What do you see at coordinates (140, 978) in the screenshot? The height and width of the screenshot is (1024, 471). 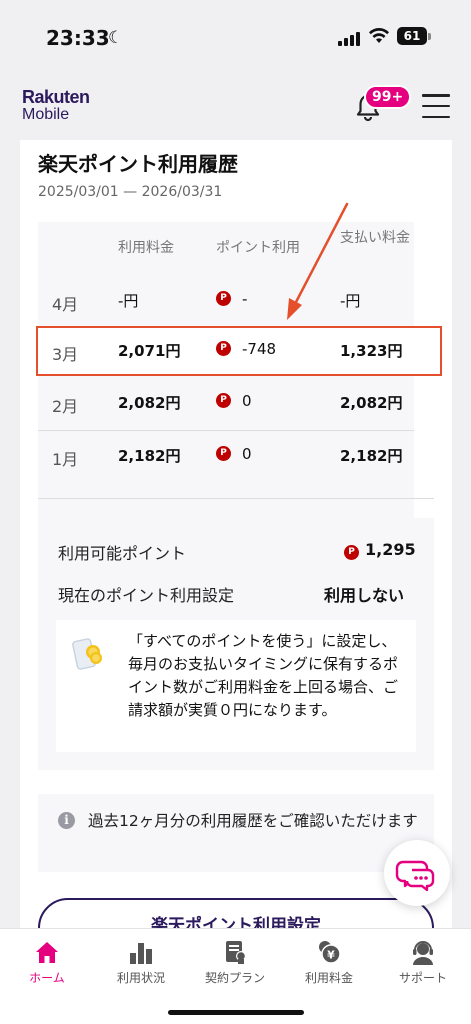 I see `nav-label: 利用状況` at bounding box center [140, 978].